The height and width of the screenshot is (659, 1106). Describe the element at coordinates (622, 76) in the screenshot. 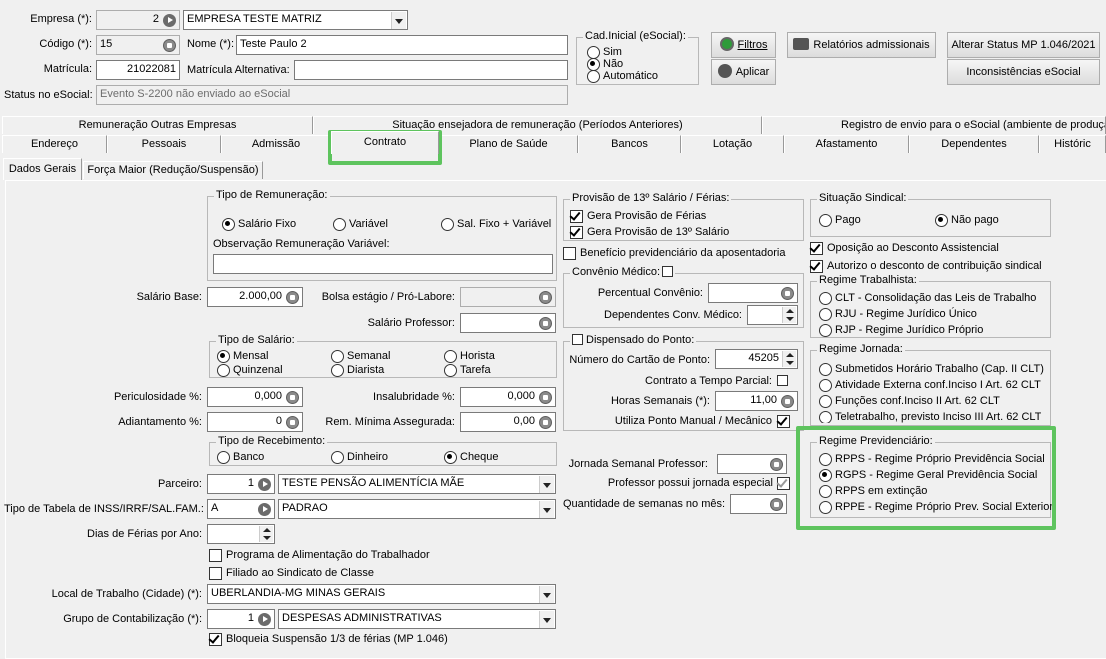

I see `cad-opt-automatico: Automático` at that location.